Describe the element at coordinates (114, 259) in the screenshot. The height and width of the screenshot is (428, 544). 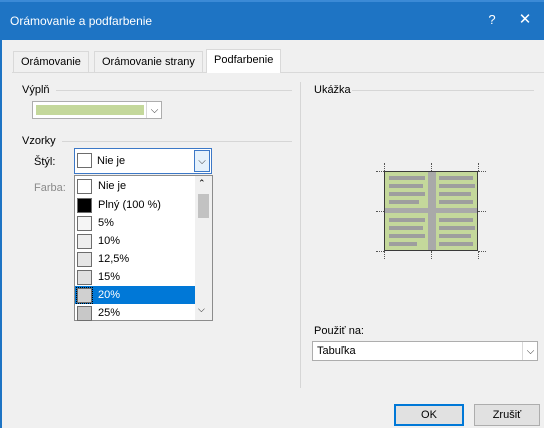
I see `list-item-label: 12,5%` at that location.